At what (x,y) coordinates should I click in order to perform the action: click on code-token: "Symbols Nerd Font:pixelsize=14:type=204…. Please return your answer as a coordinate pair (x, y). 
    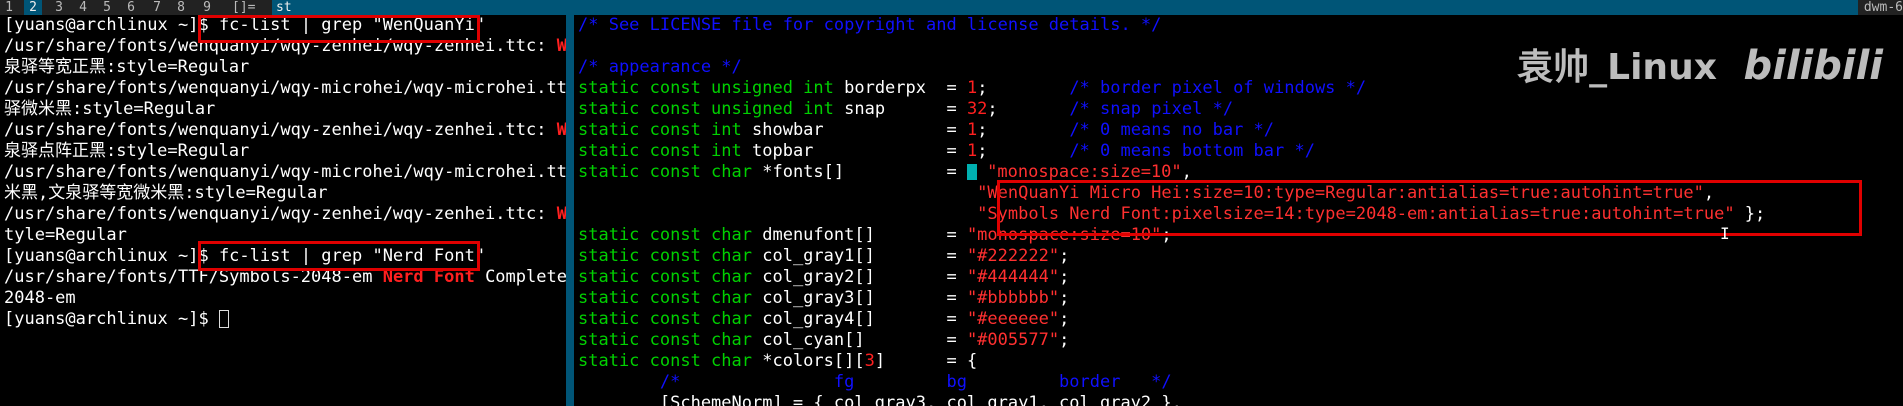
    Looking at the image, I should click on (1356, 214).